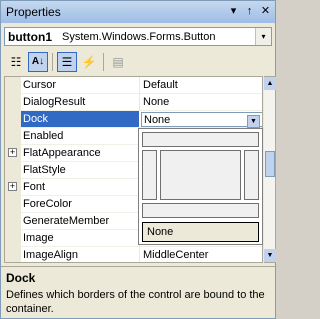 The image size is (320, 319). Describe the element at coordinates (16, 62) in the screenshot. I see `categorized-icon: ☷` at that location.